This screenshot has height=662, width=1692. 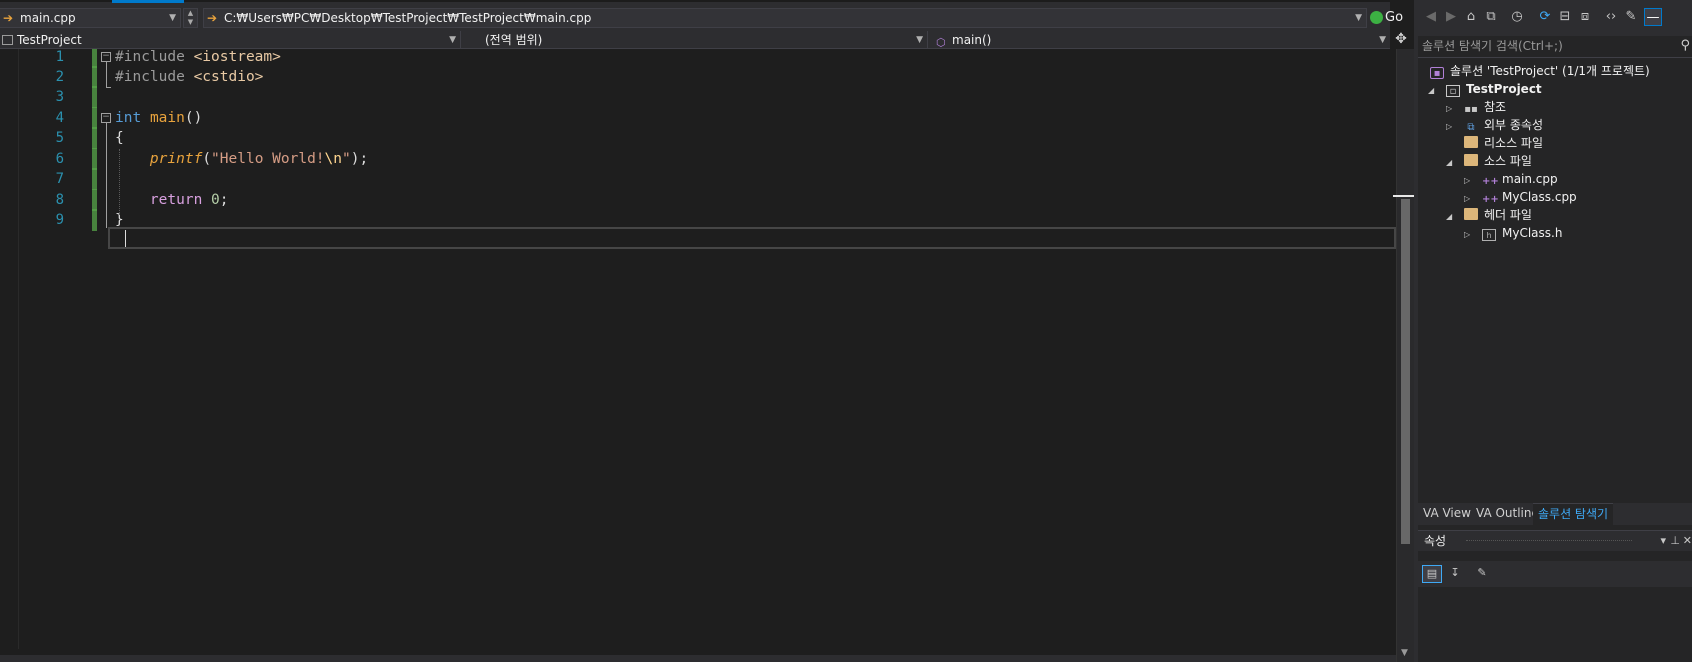 What do you see at coordinates (698, 658) in the screenshot?
I see `status-strip` at bounding box center [698, 658].